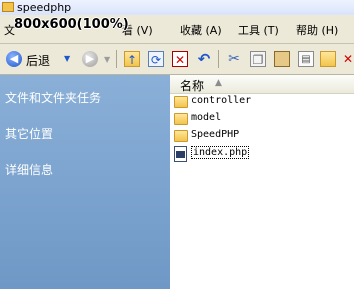 Image resolution: width=354 pixels, height=289 pixels. I want to click on back-button: ◀ 后退 ▼, so click(44, 59).